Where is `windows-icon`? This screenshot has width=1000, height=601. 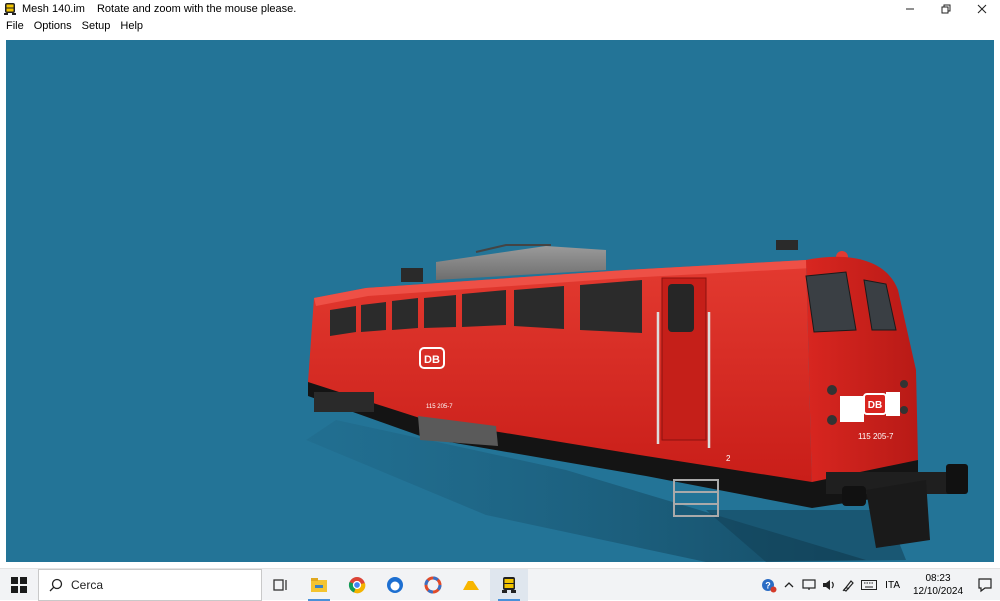
windows-icon is located at coordinates (19, 584).